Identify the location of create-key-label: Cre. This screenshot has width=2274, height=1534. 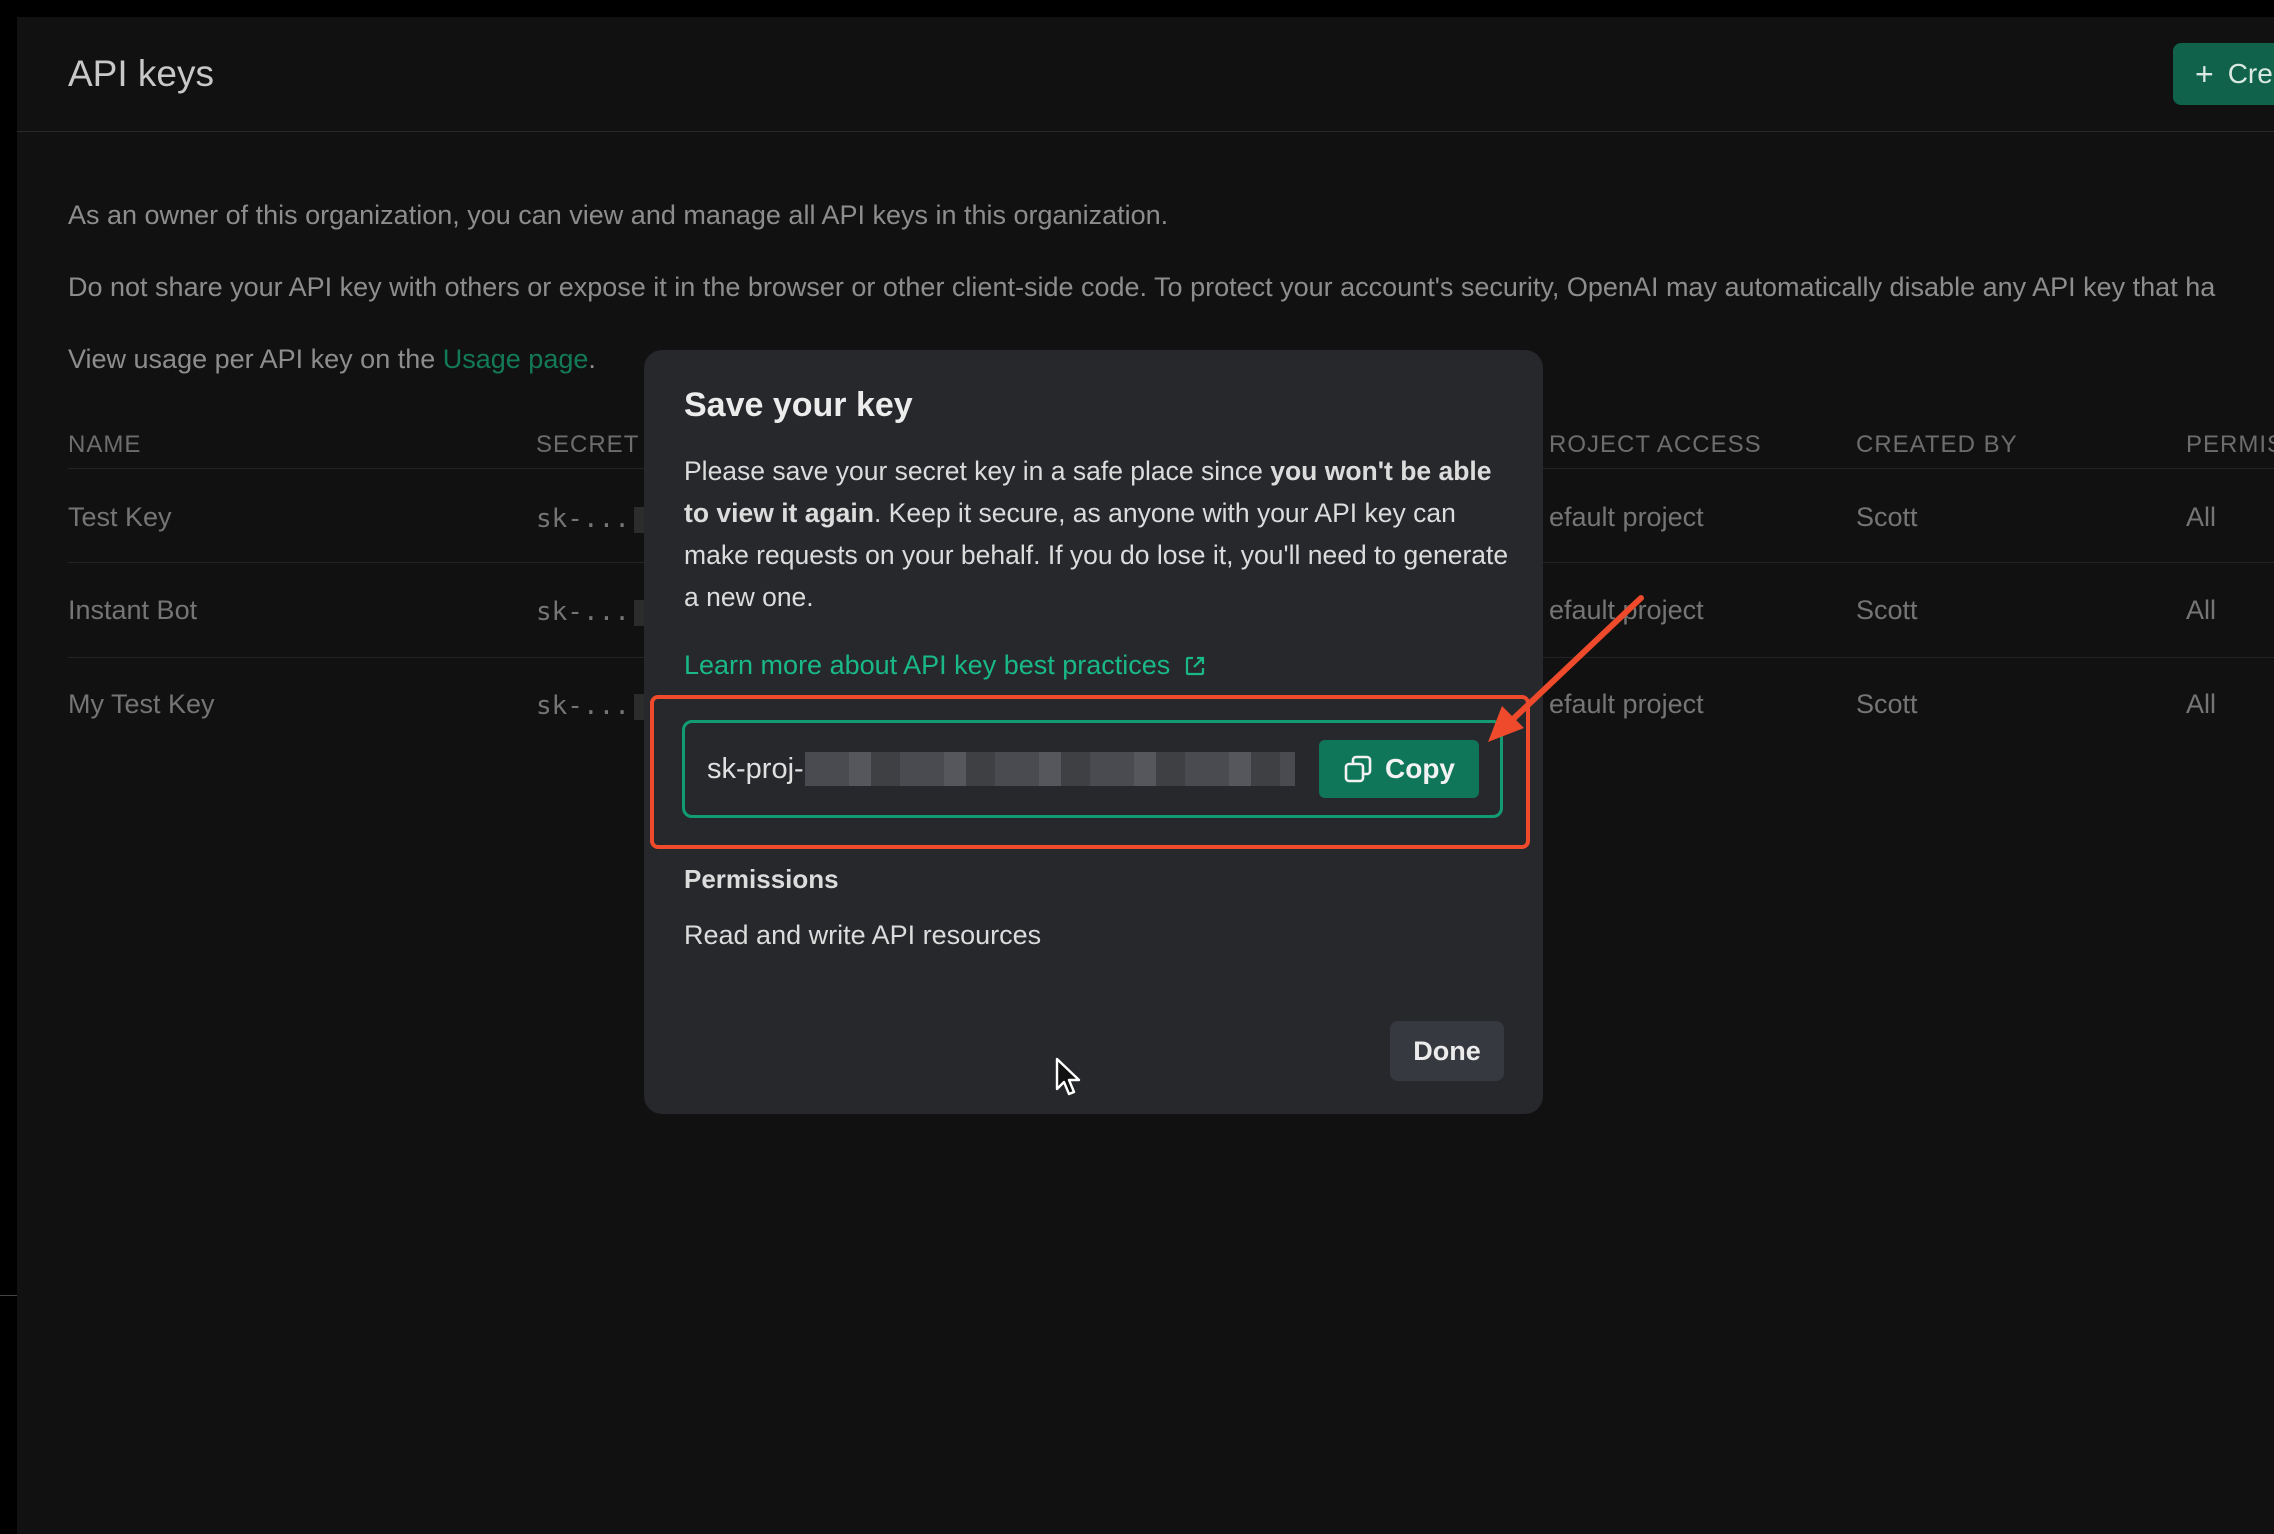
(2250, 73).